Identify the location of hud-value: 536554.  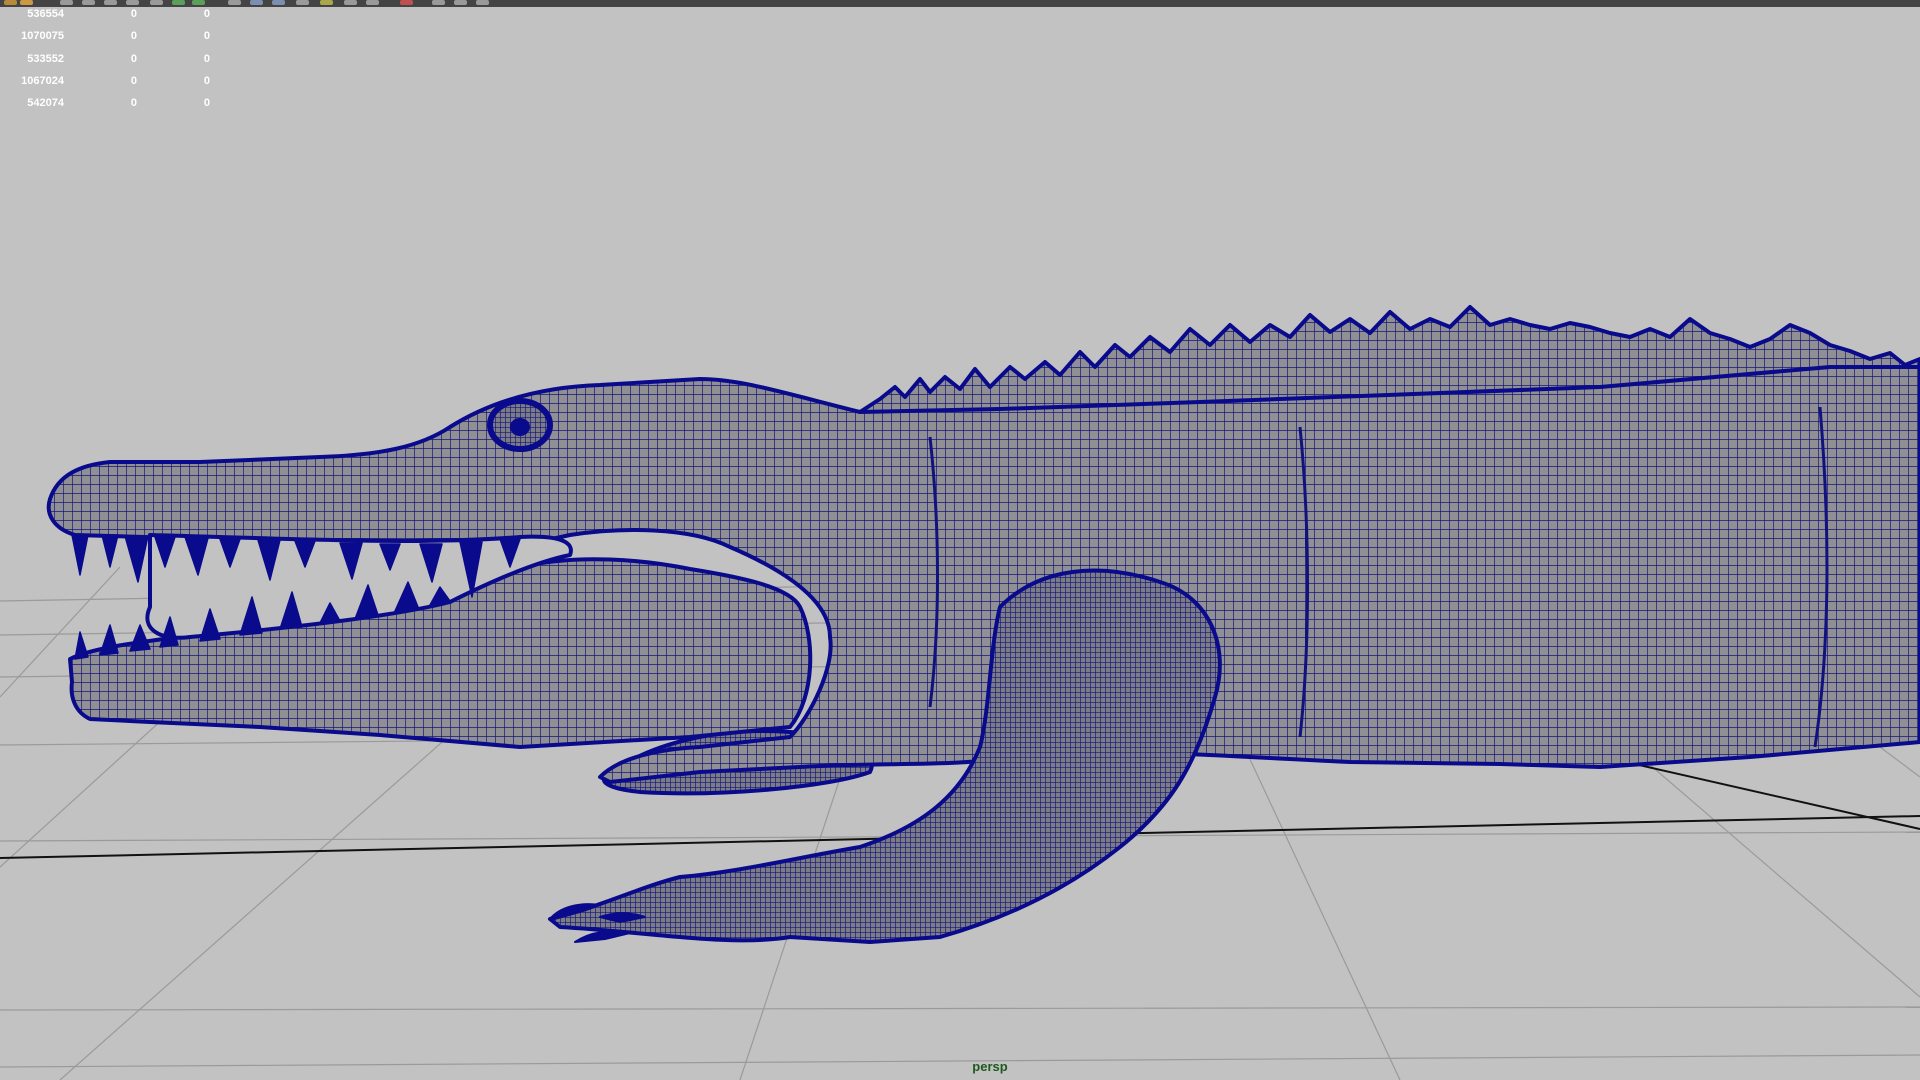
(45, 14).